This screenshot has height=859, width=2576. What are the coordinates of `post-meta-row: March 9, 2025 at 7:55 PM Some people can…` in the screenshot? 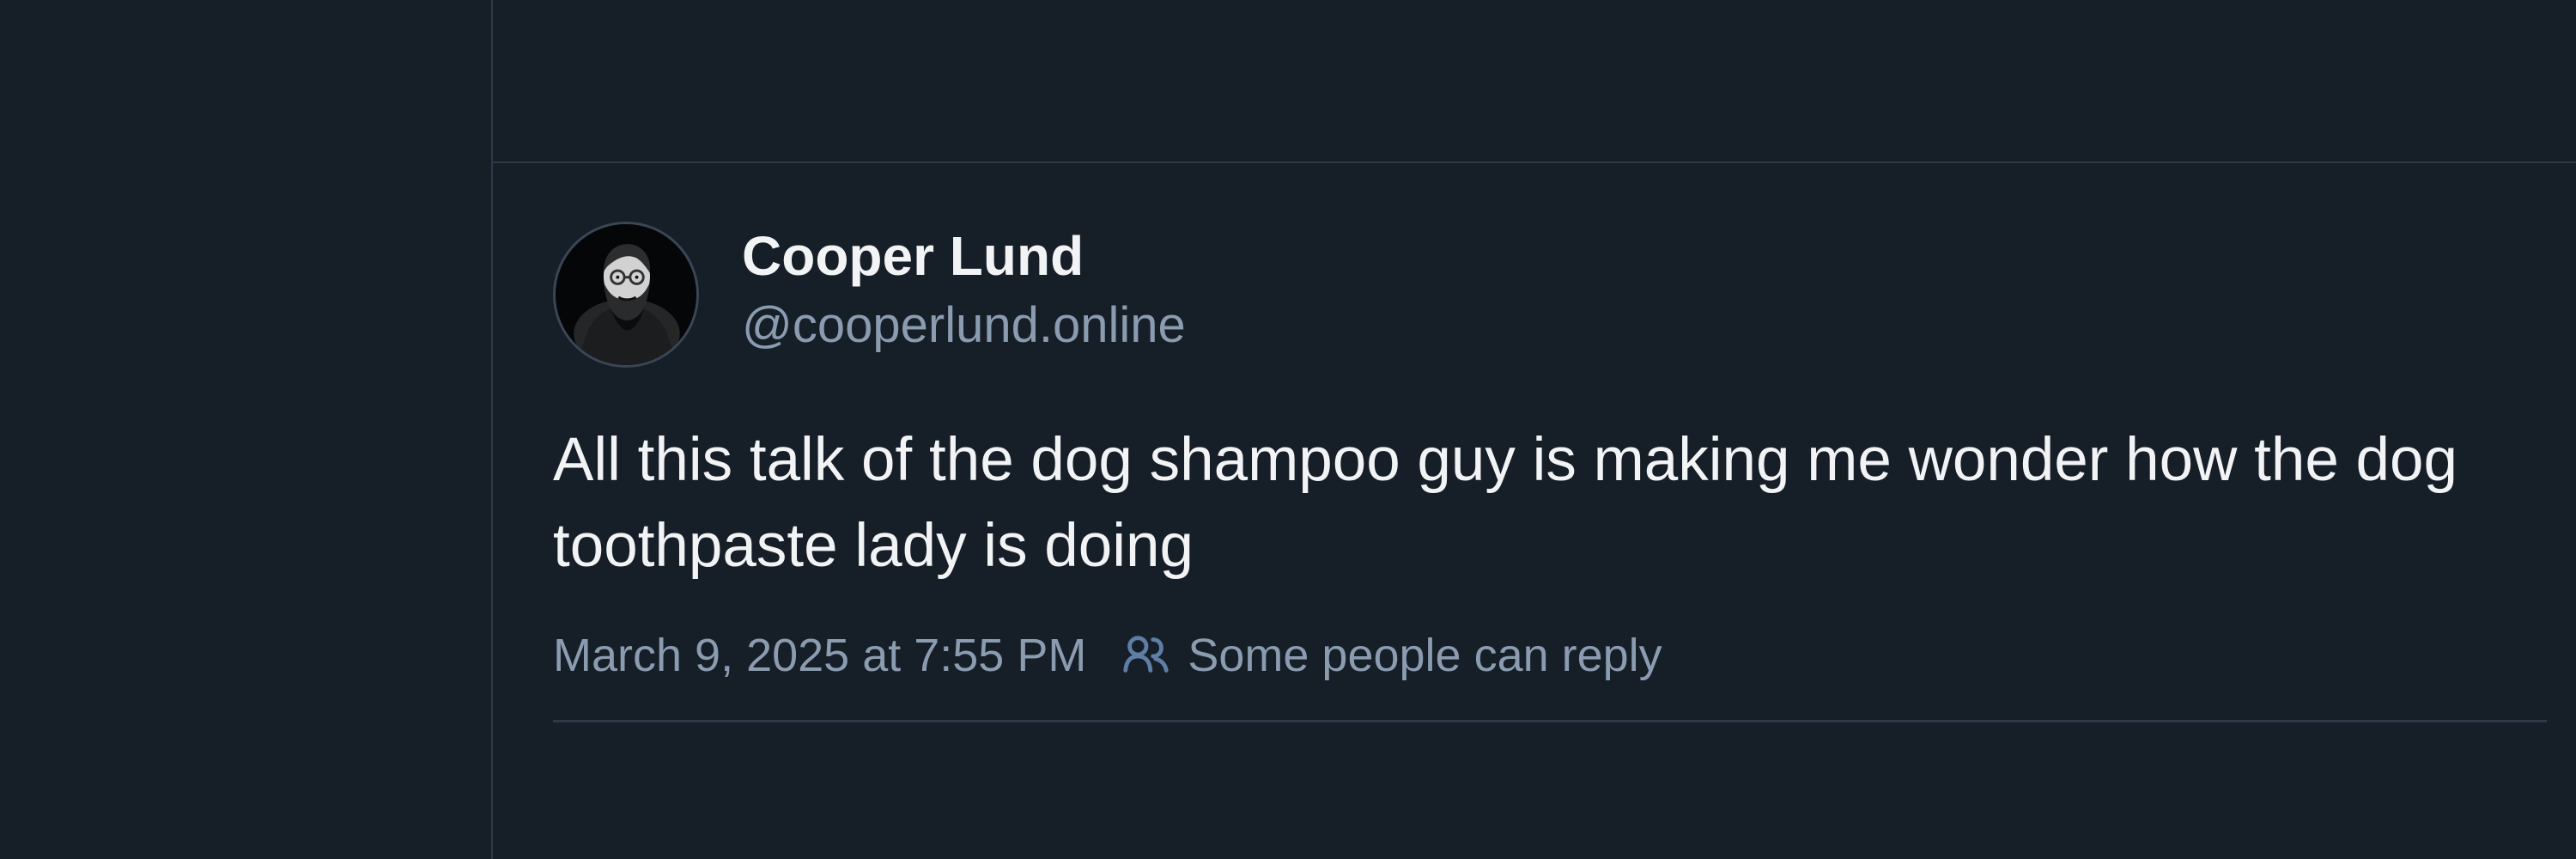 It's located at (1107, 655).